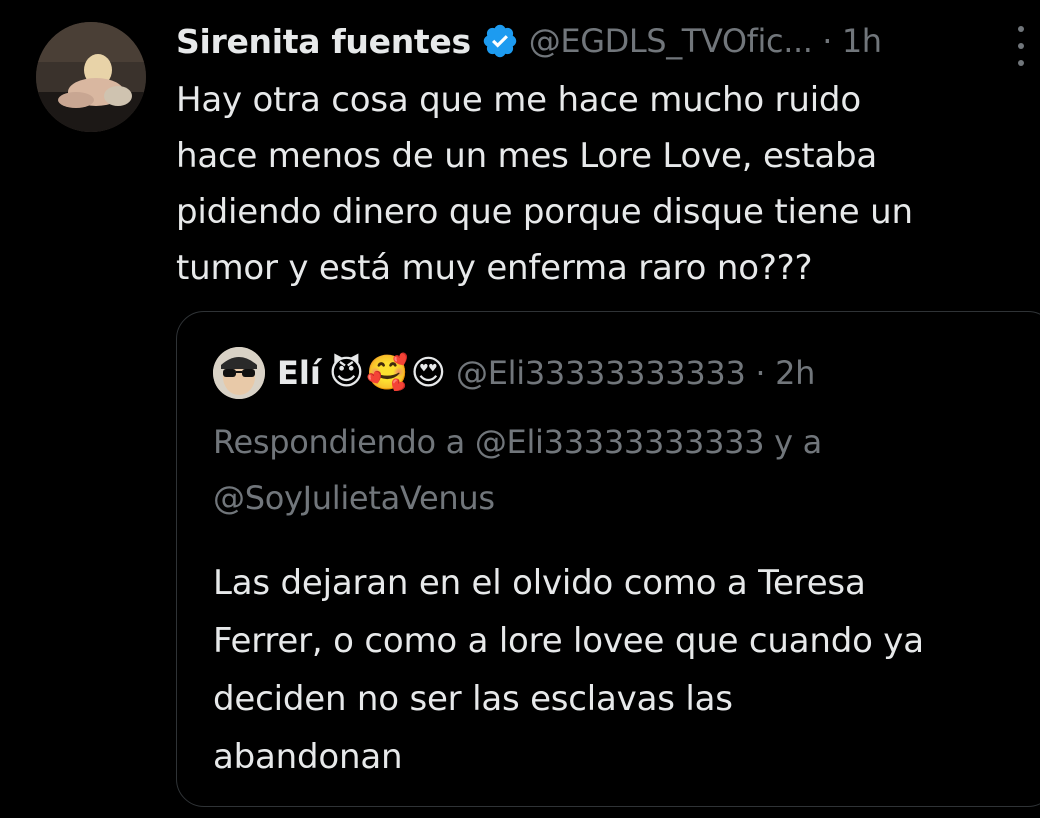 The image size is (1040, 818). I want to click on emoji-smiling-hearts: 🥰, so click(387, 373).